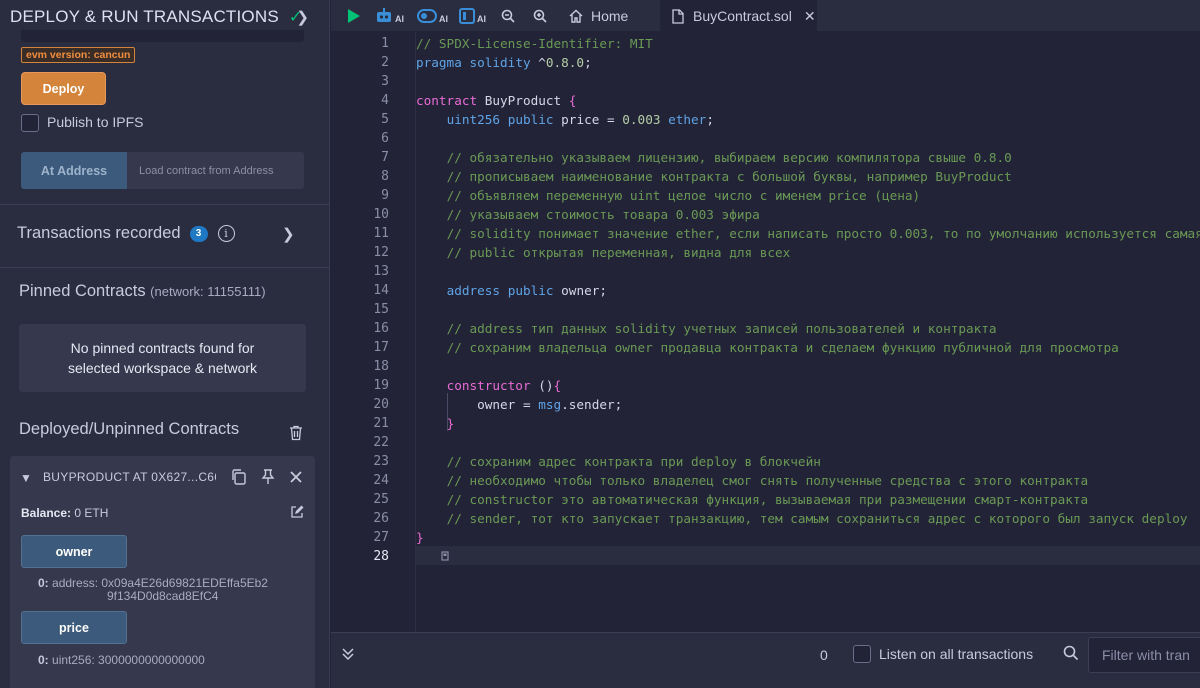  I want to click on line-number: 5, so click(385, 119).